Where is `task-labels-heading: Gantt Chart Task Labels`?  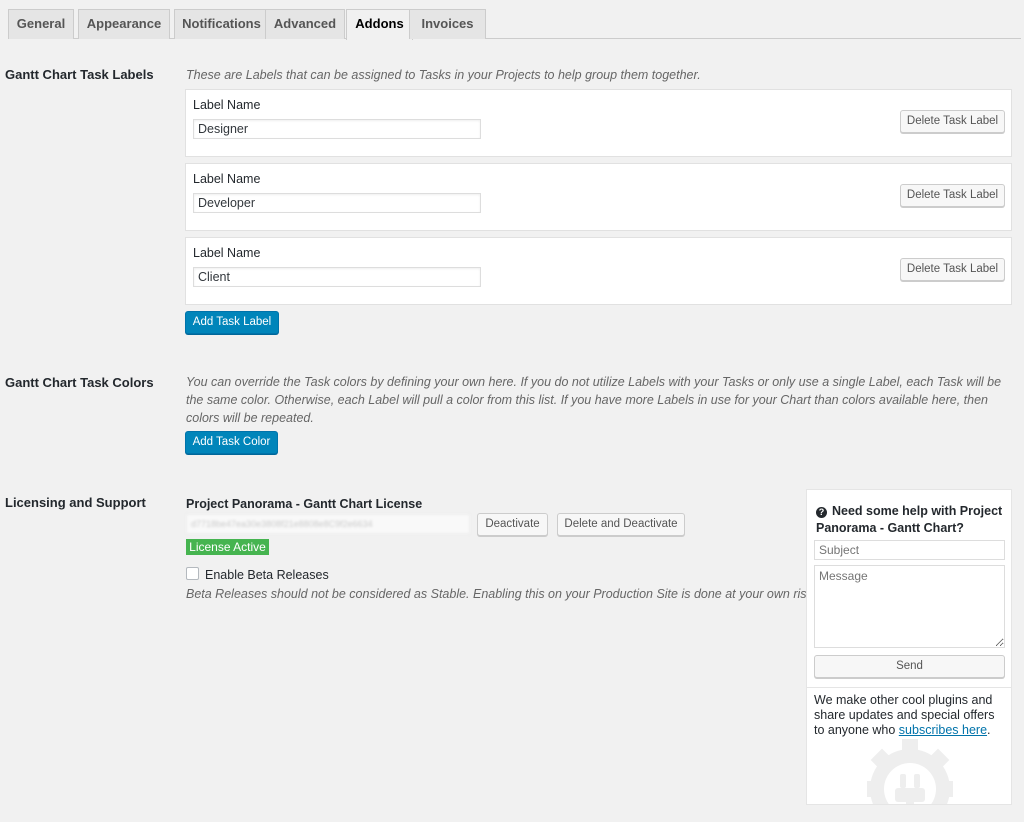 task-labels-heading: Gantt Chart Task Labels is located at coordinates (79, 74).